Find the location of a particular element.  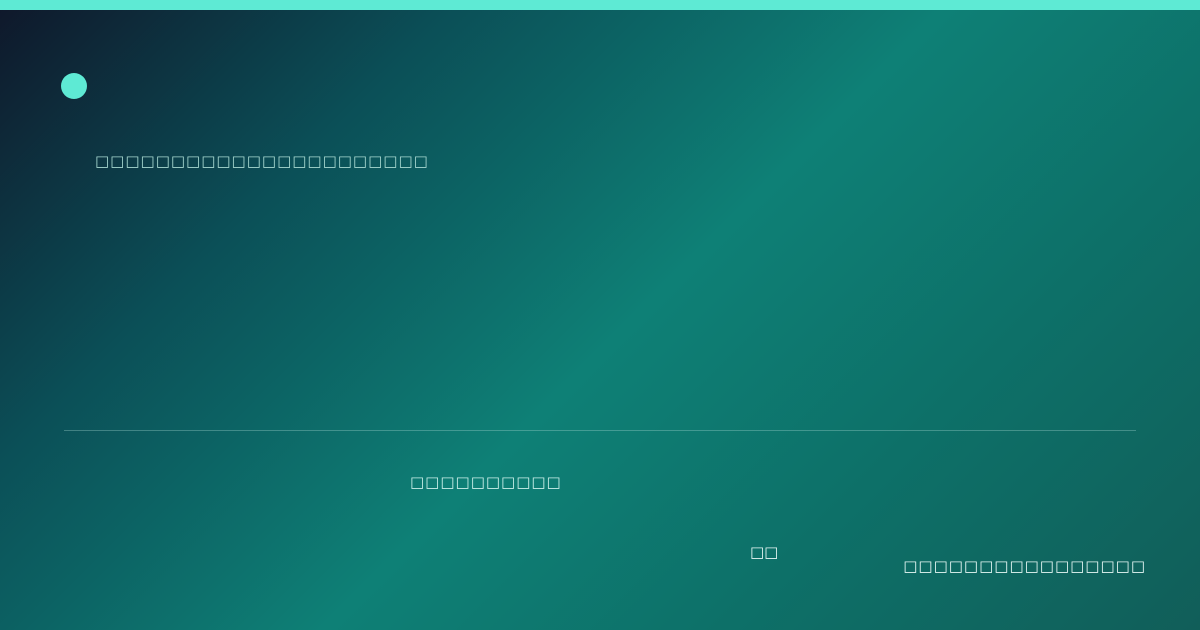

subtitle-text: □□□□□□□□□□ is located at coordinates (486, 482).